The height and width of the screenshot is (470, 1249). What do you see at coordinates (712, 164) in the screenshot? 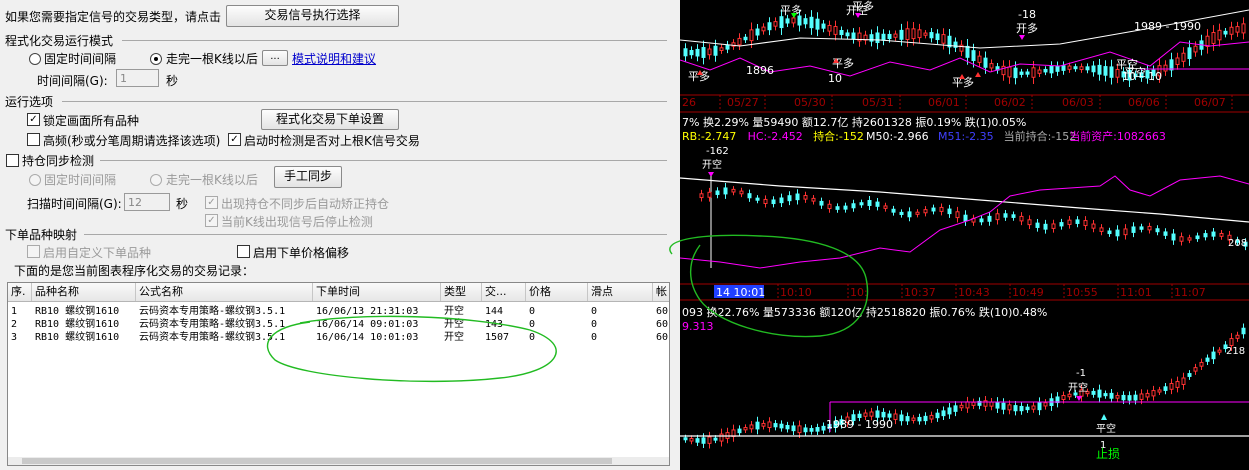
I see `mid-marker-label: 开空` at bounding box center [712, 164].